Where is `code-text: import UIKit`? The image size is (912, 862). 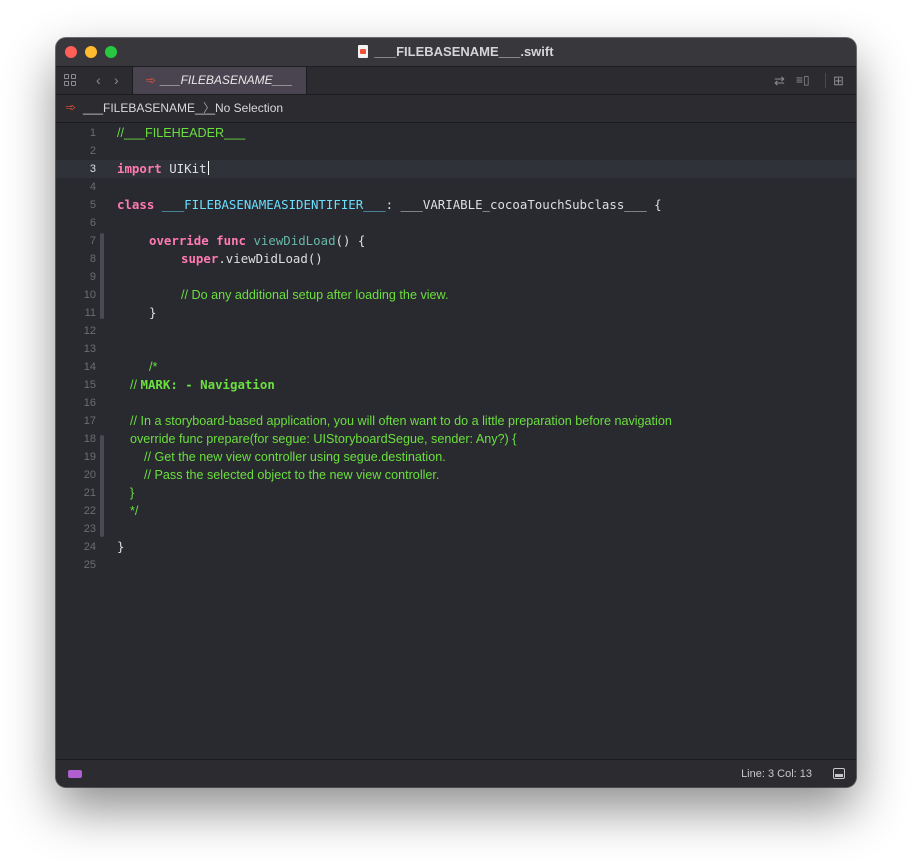
code-text: import UIKit is located at coordinates (163, 169).